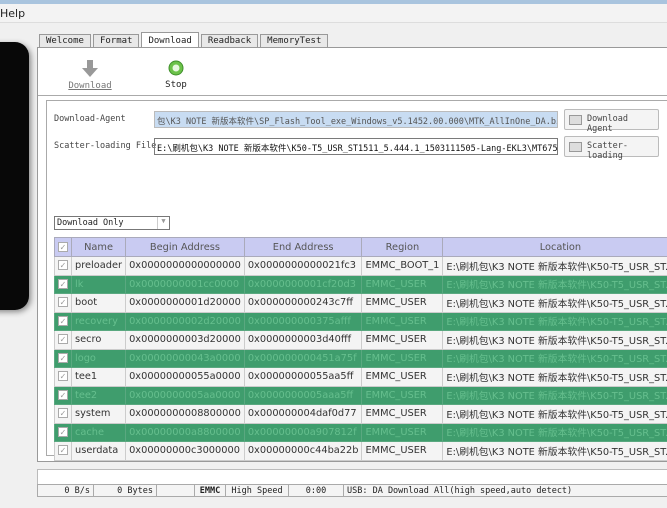 The height and width of the screenshot is (508, 667). I want to click on cell-begin: 0x0000000003d20000, so click(185, 340).